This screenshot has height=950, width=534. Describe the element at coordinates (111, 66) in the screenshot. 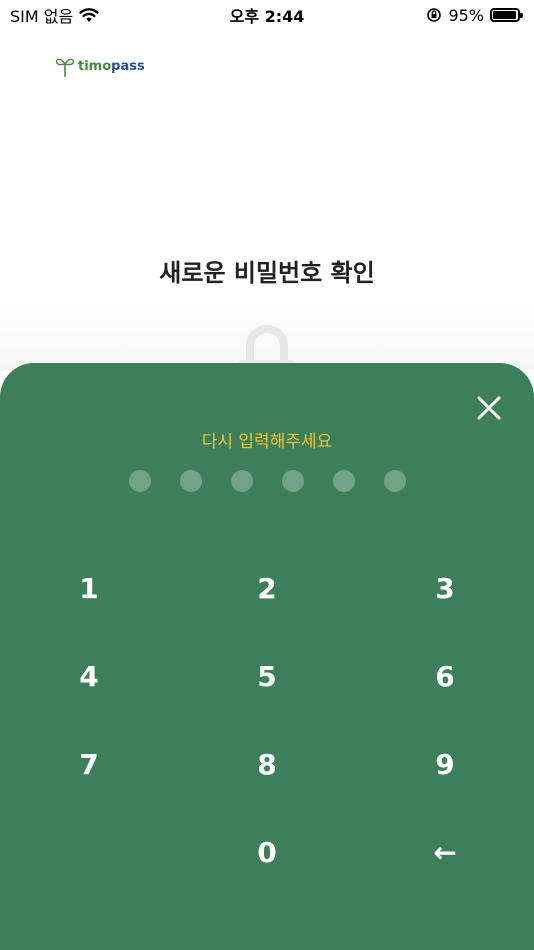

I see `logo-wordmark: timopass` at that location.